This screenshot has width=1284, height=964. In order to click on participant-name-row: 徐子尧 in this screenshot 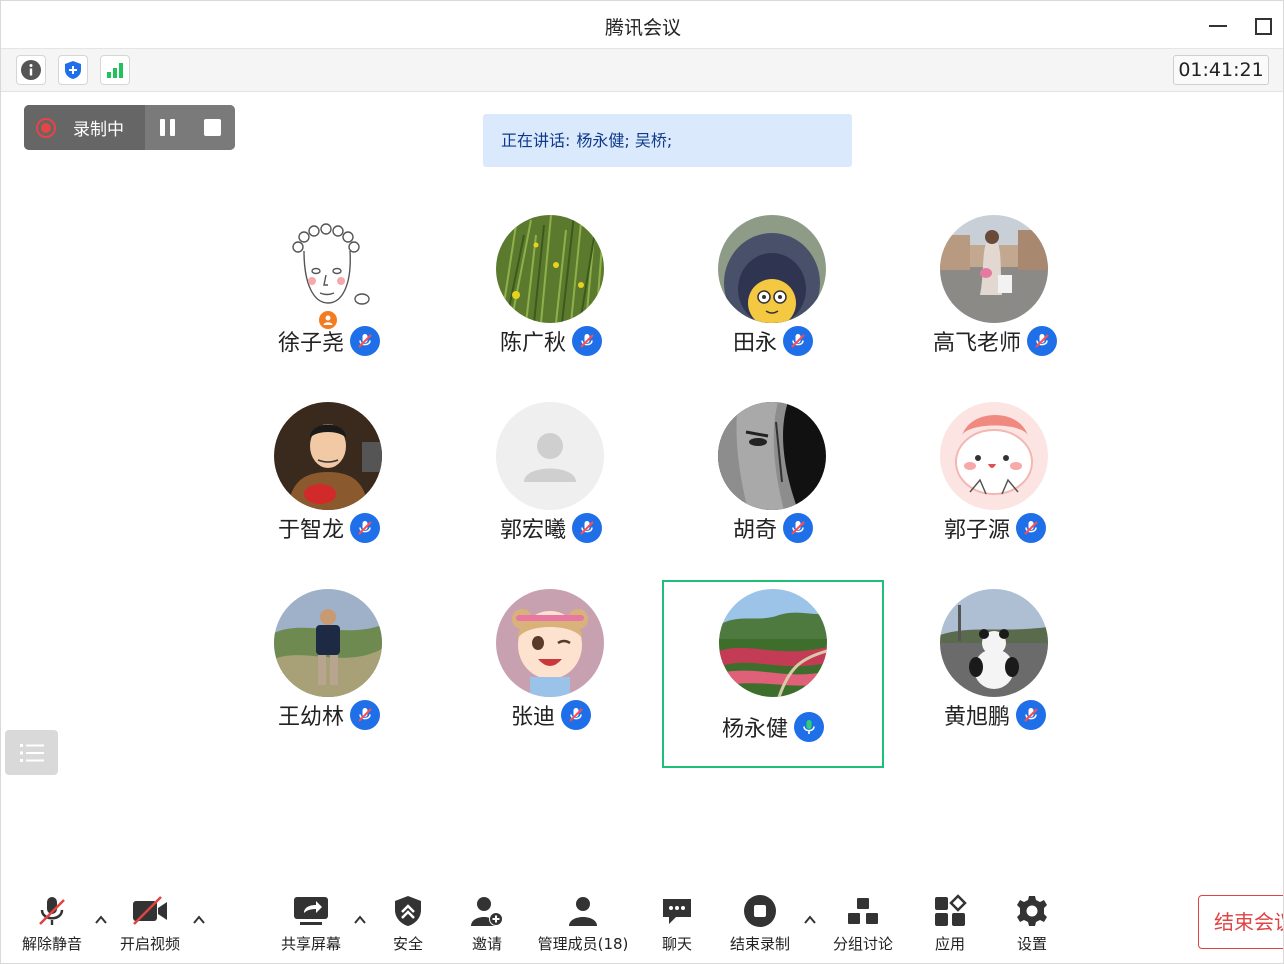, I will do `click(329, 341)`.